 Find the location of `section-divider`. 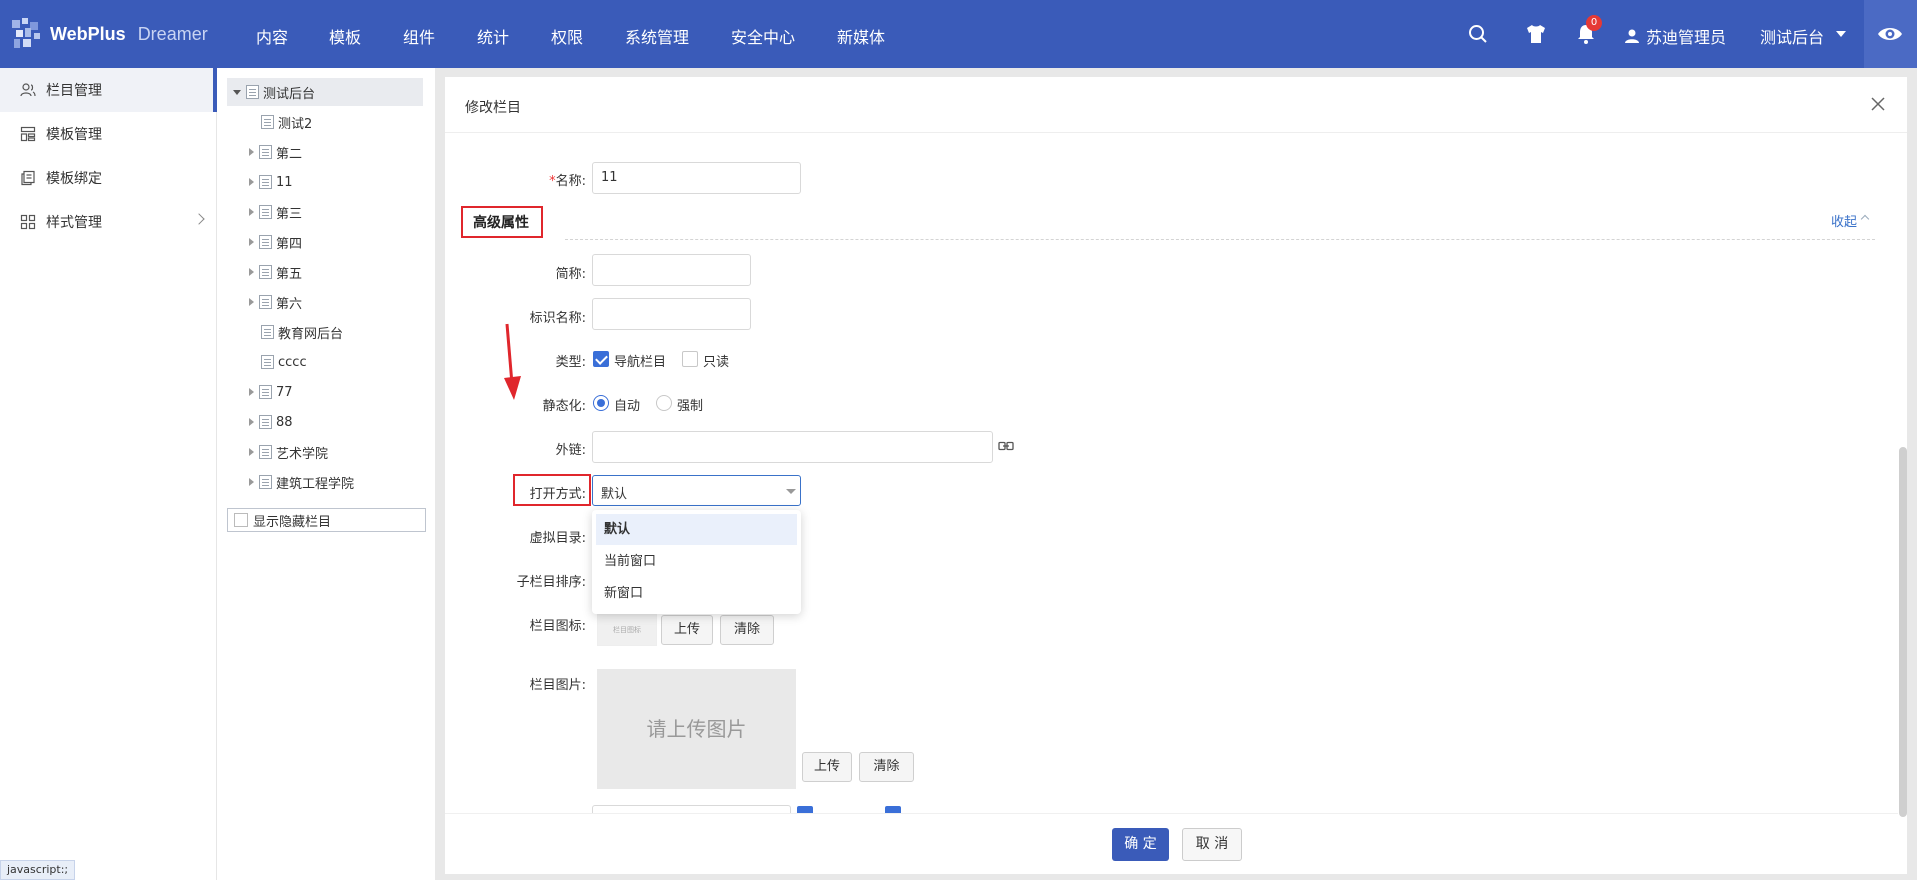

section-divider is located at coordinates (1220, 239).